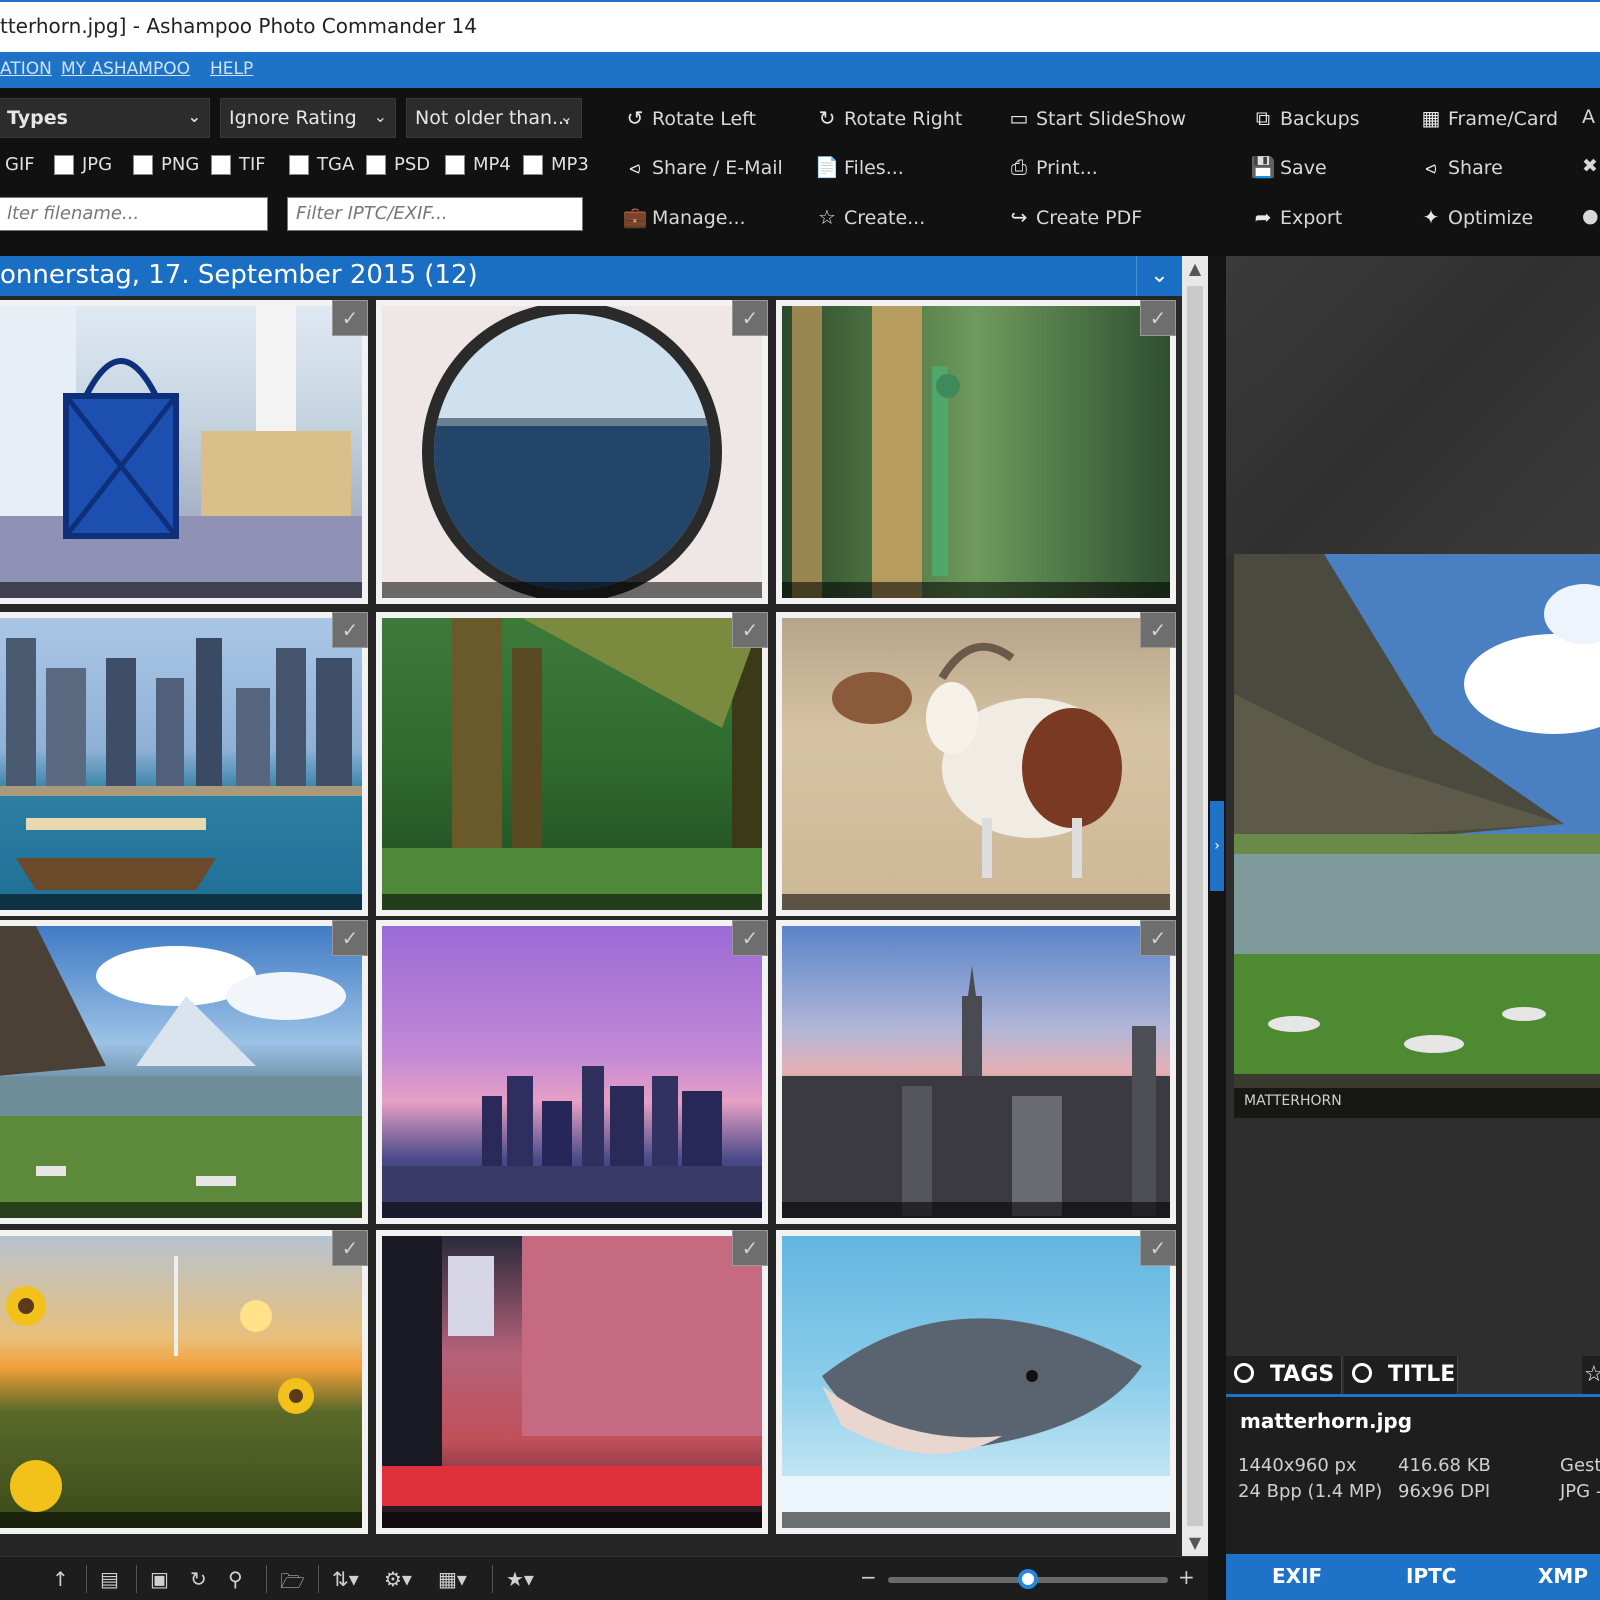 Image resolution: width=1600 pixels, height=1600 pixels. What do you see at coordinates (184, 1382) in the screenshot?
I see `thumbnail-sunflowers: ✓` at bounding box center [184, 1382].